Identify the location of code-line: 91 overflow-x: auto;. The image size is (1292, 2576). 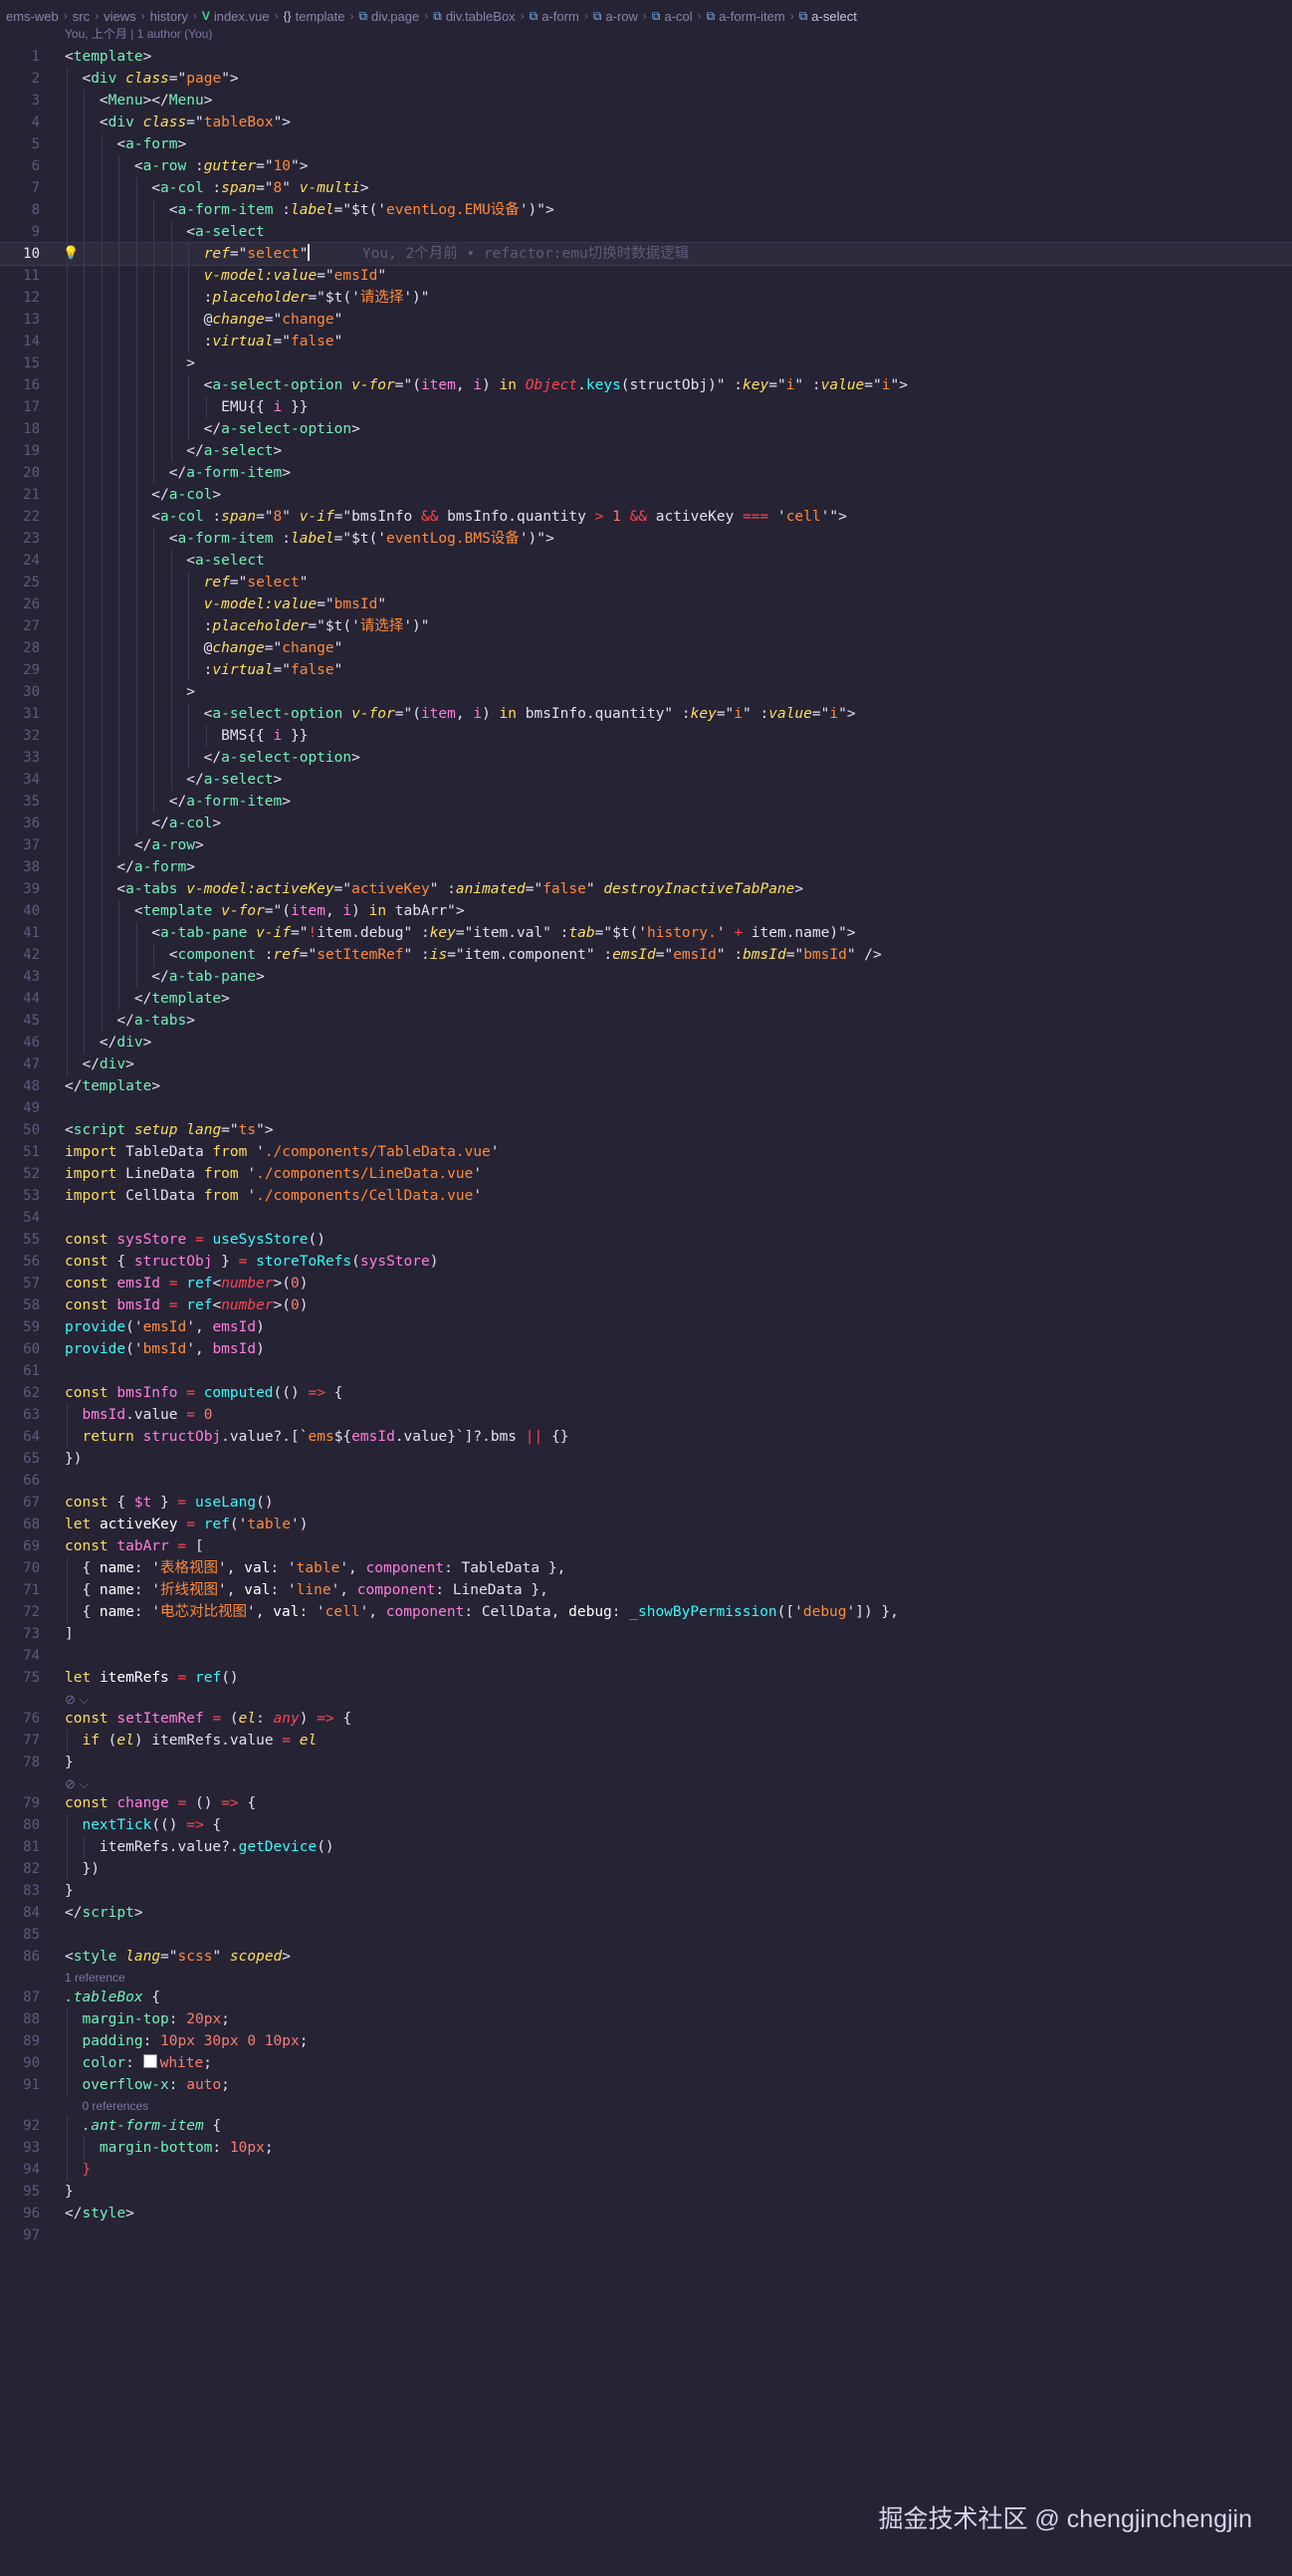
(646, 2085).